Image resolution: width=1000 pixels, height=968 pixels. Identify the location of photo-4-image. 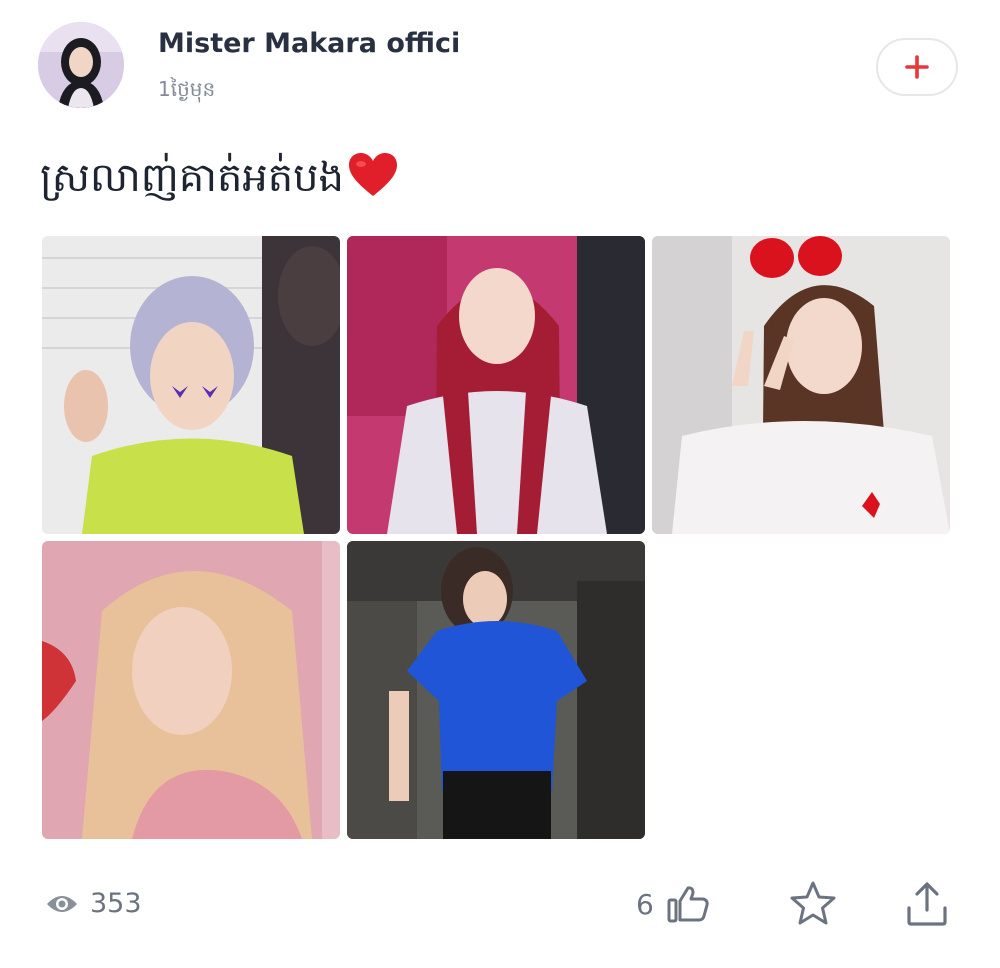
(191, 690).